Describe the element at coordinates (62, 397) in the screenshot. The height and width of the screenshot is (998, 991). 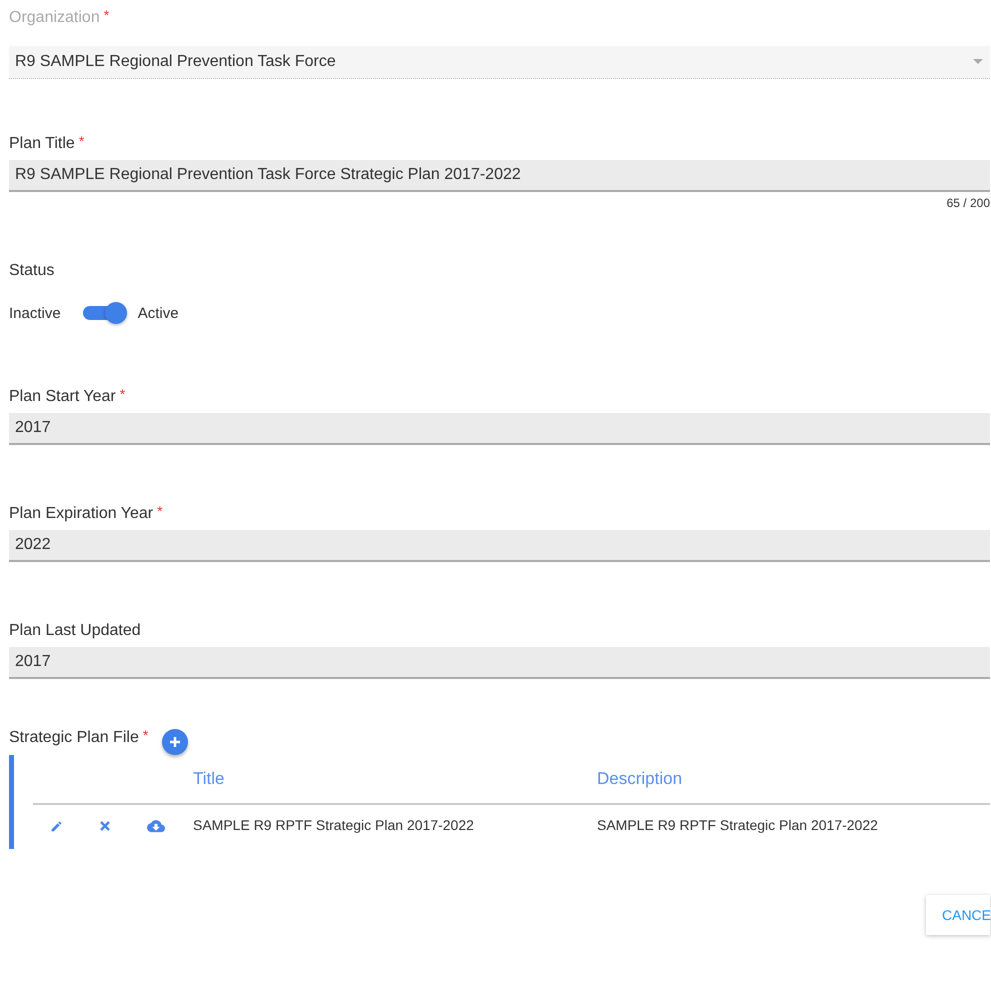
I see `field-label: Plan Start Year` at that location.